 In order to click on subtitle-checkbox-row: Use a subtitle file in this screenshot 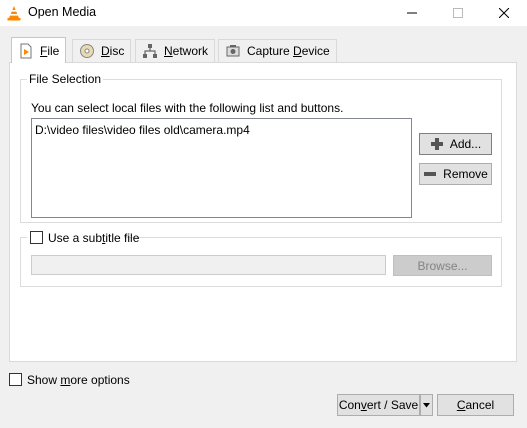, I will do `click(83, 238)`.